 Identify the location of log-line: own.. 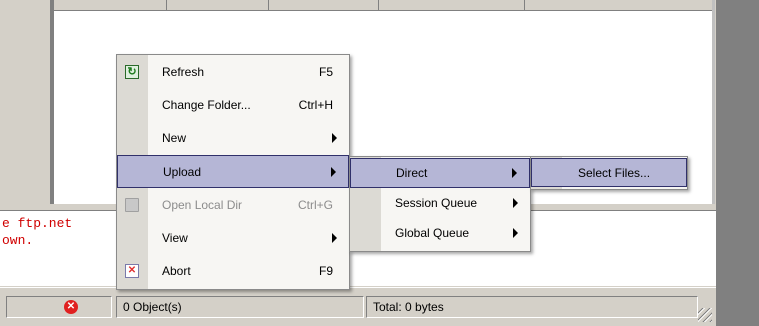
(18, 240).